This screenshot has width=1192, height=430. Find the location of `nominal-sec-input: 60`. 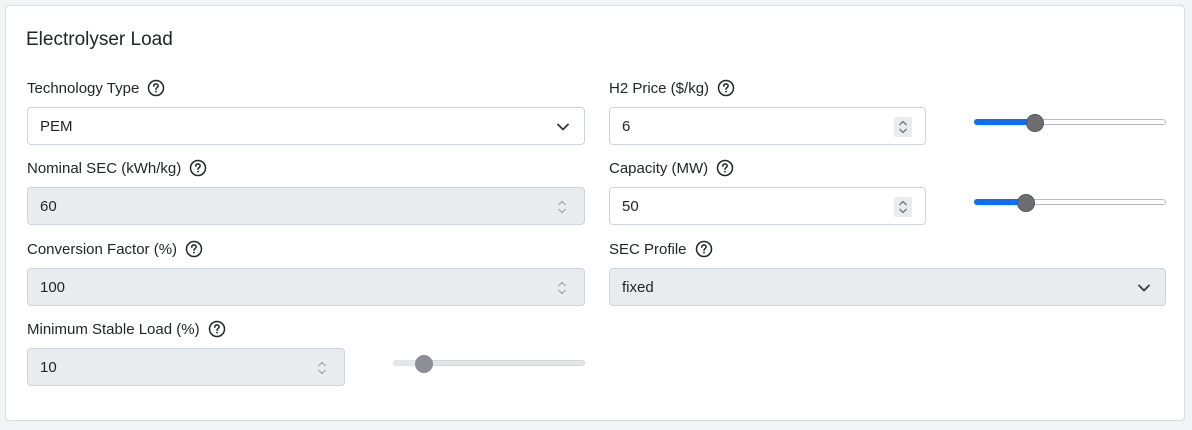

nominal-sec-input: 60 is located at coordinates (306, 206).